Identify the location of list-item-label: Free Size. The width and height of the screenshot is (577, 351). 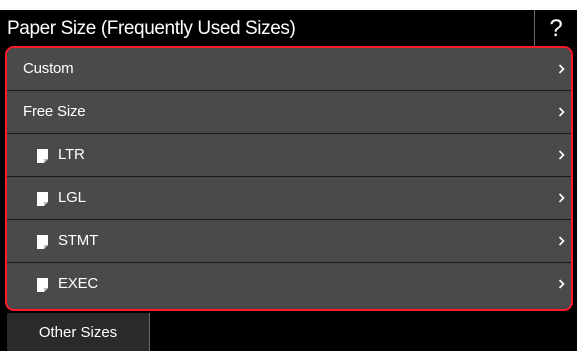
(54, 111).